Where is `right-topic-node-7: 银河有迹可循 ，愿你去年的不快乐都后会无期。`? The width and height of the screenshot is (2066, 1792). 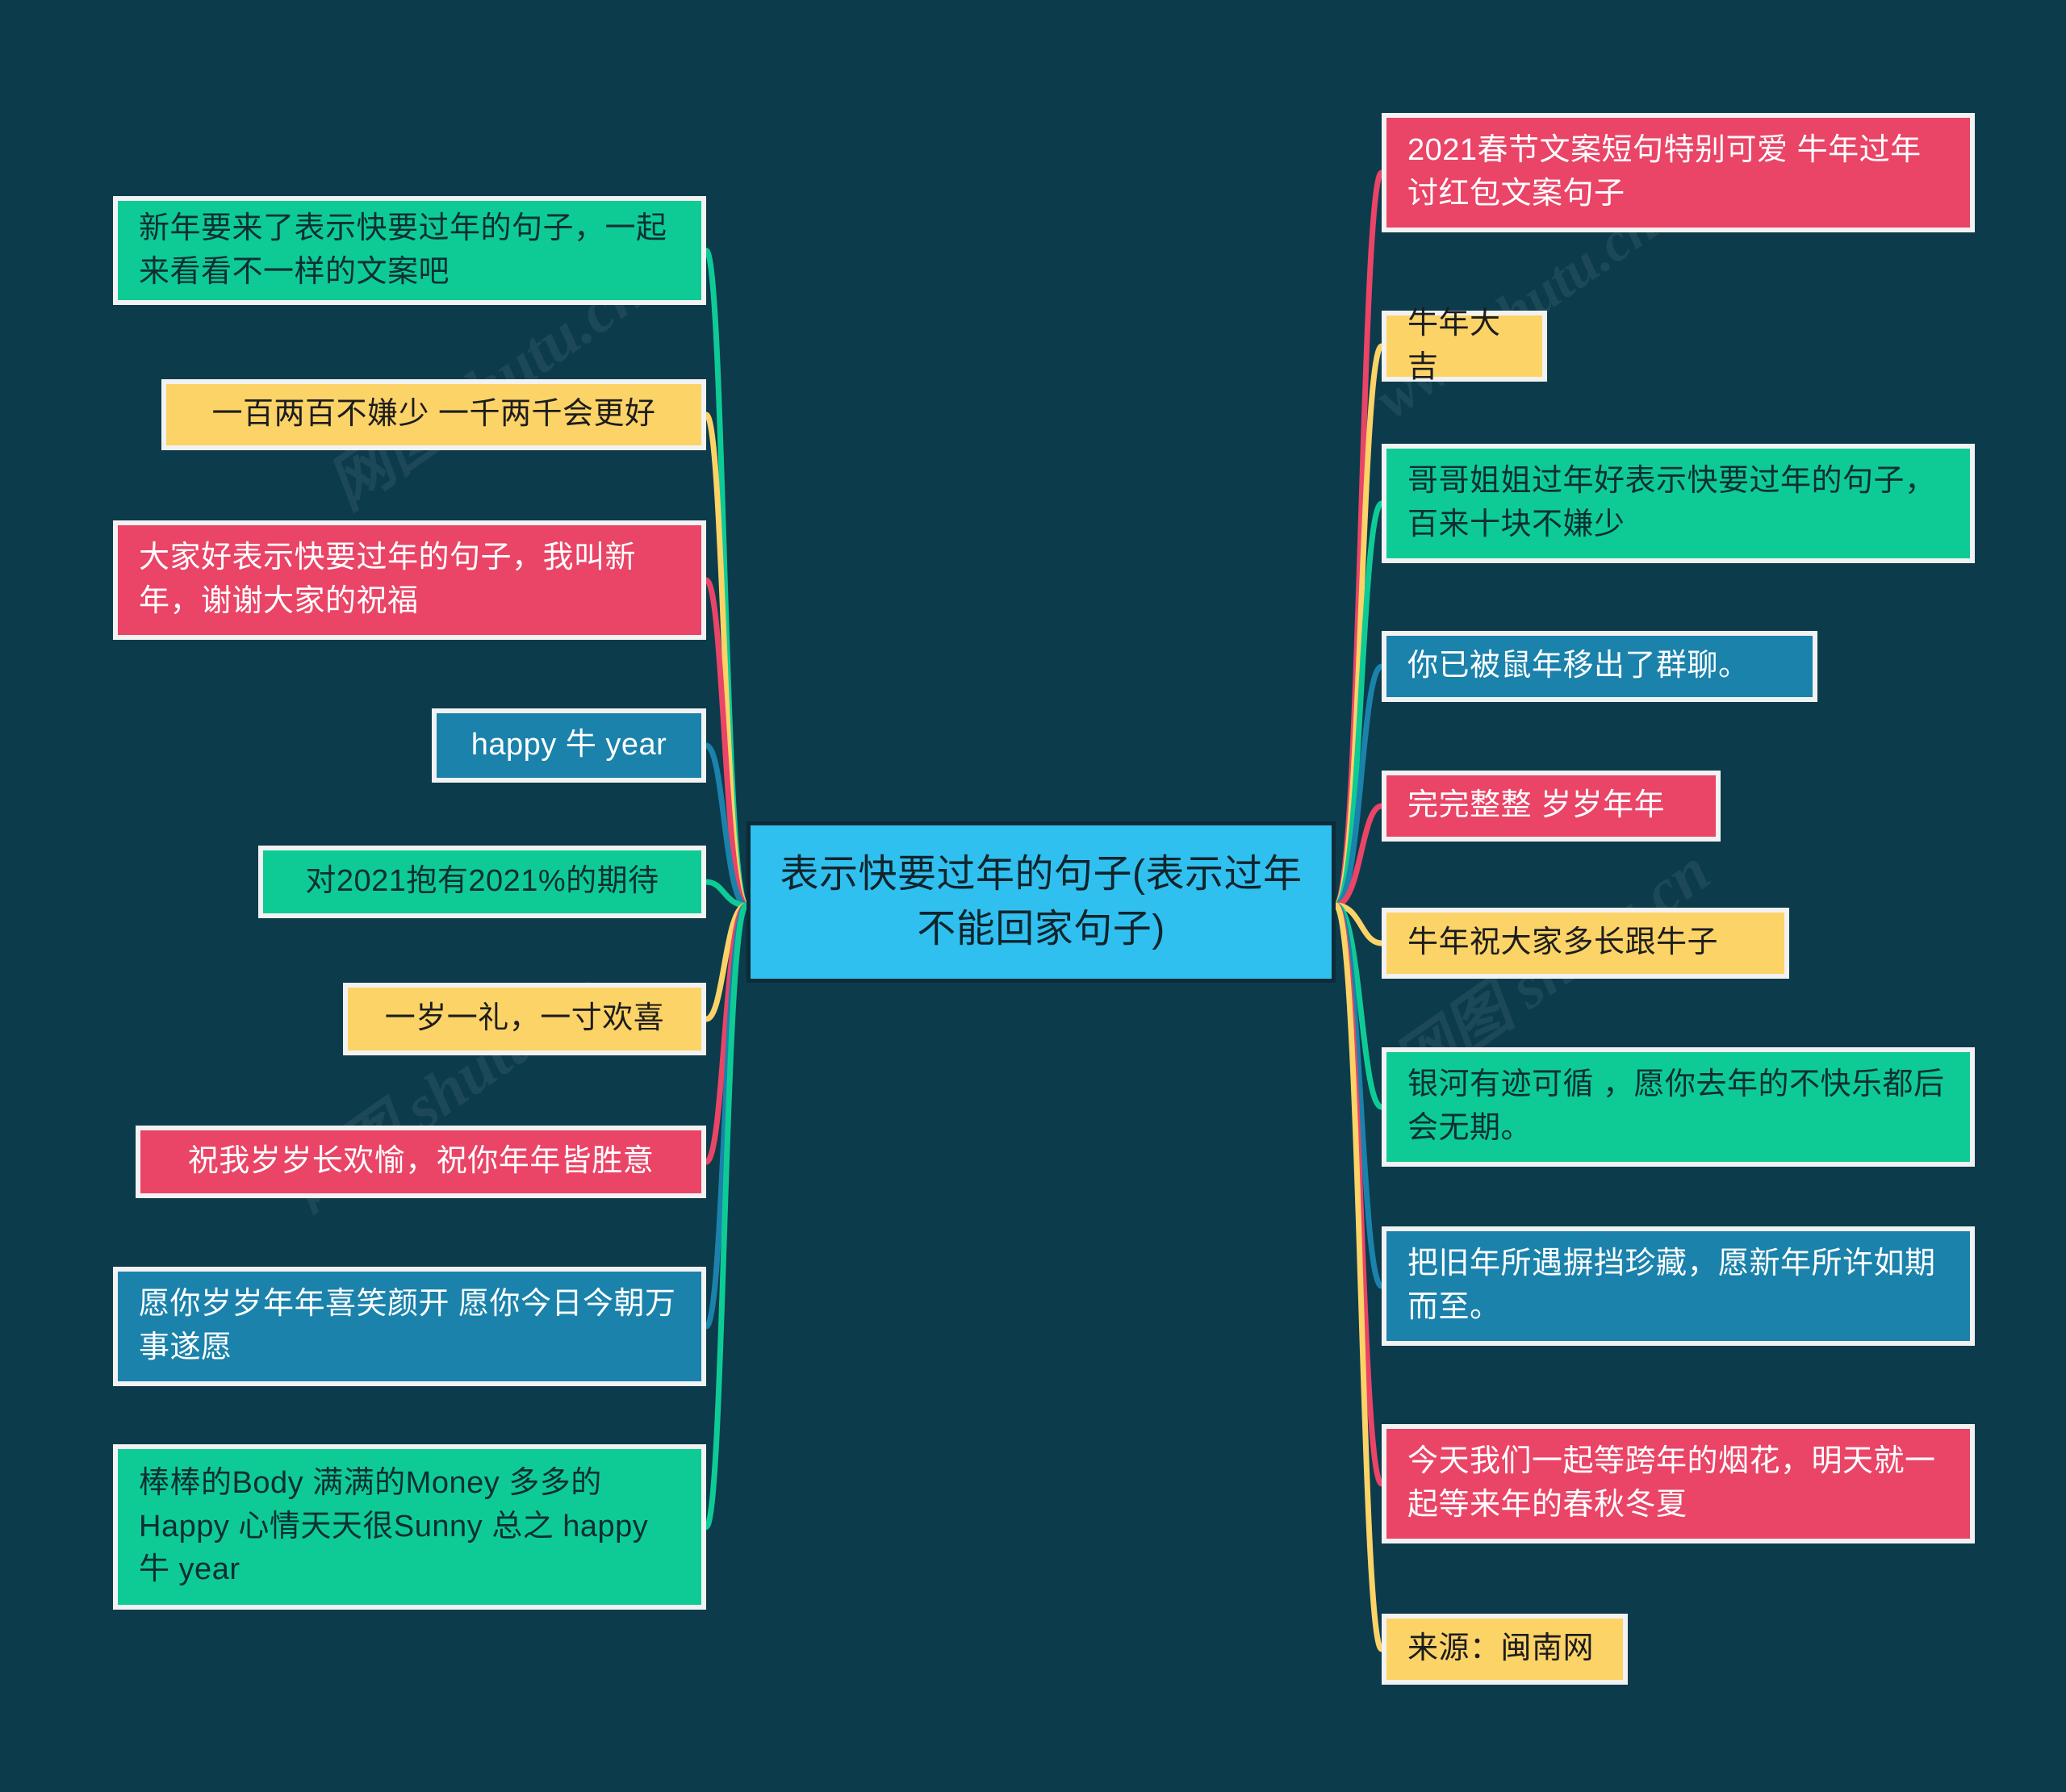 right-topic-node-7: 银河有迹可循 ，愿你去年的不快乐都后会无期。 is located at coordinates (1678, 1107).